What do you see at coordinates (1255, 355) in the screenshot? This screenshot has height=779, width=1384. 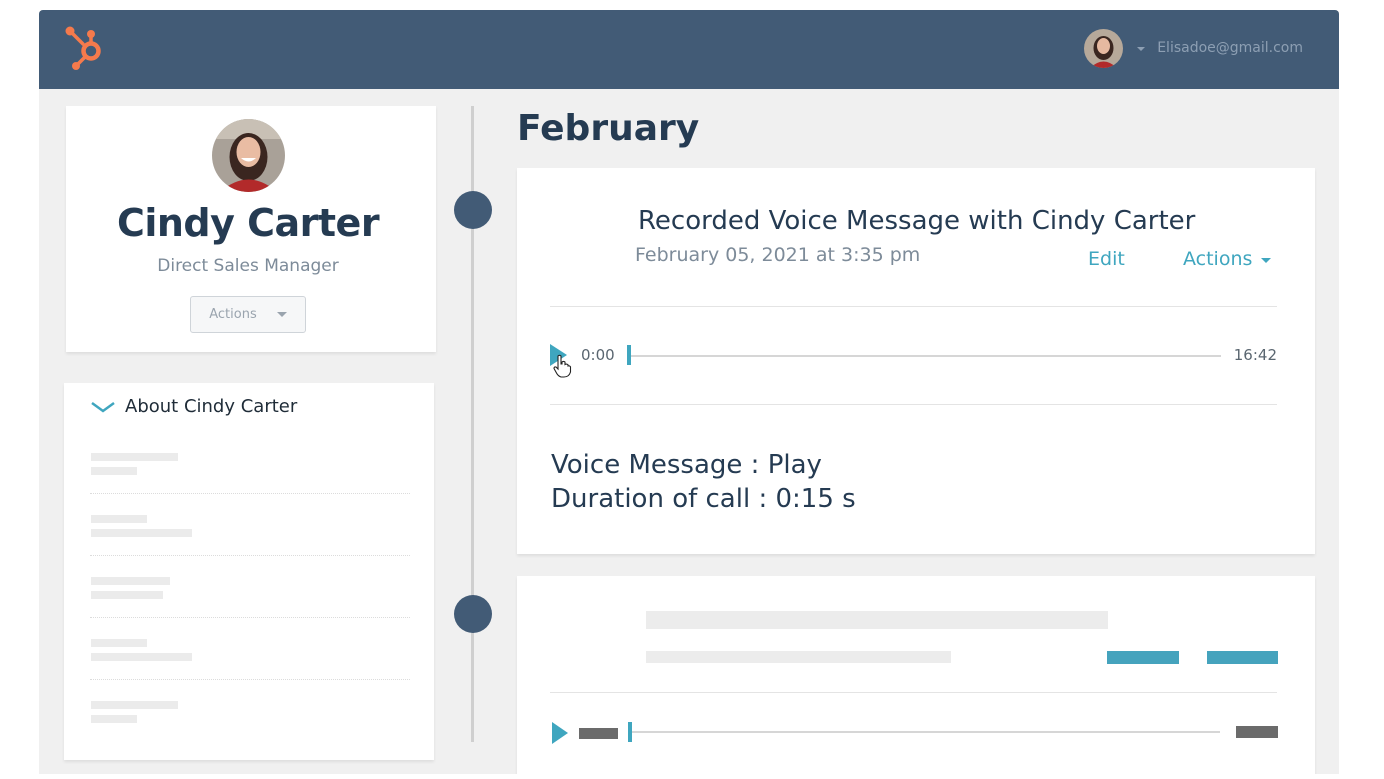 I see `total-time: 16:42` at bounding box center [1255, 355].